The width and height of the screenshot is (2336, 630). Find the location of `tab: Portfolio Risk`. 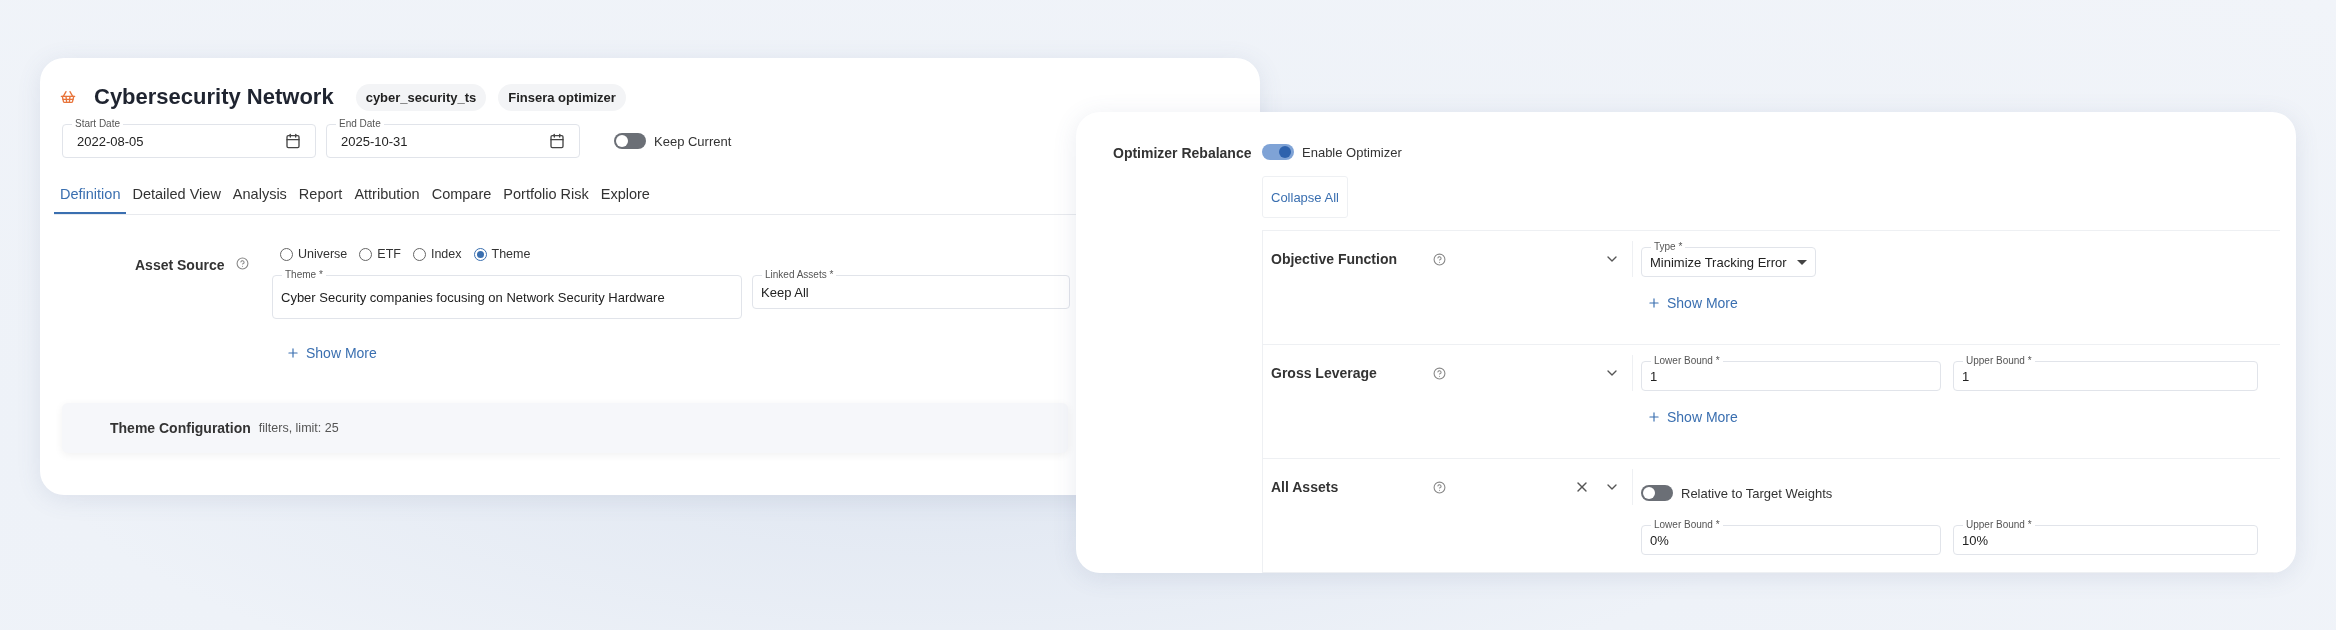

tab: Portfolio Risk is located at coordinates (546, 196).